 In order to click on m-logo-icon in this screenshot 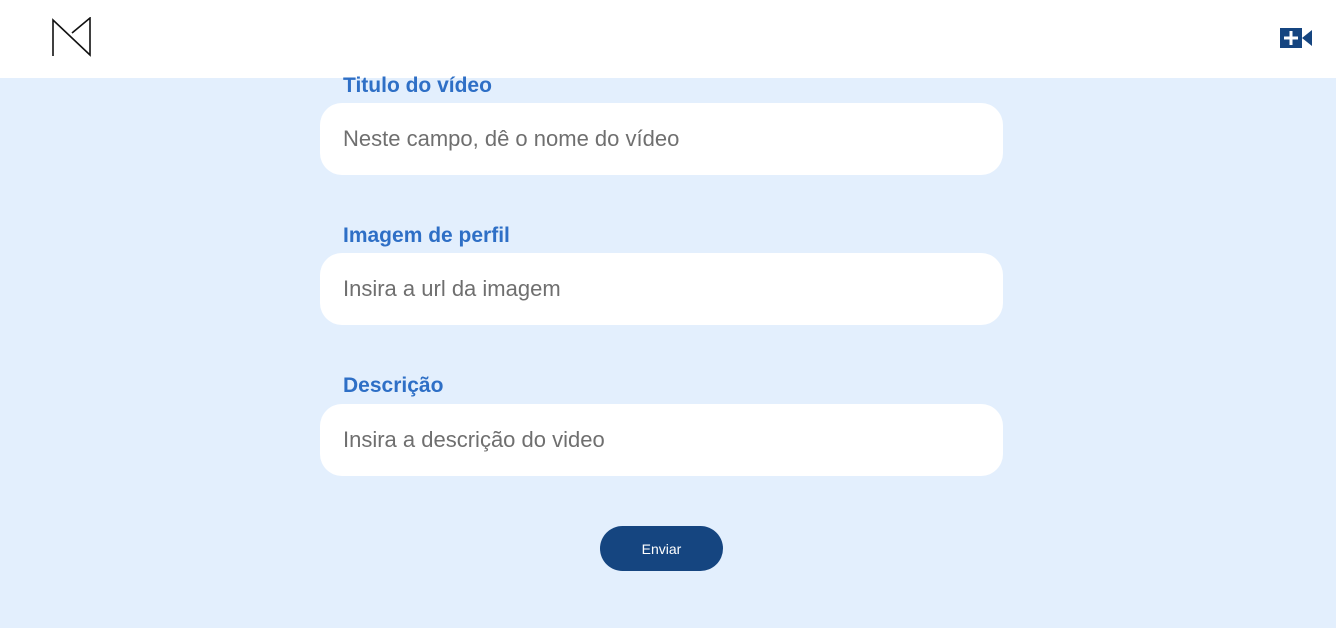, I will do `click(71, 36)`.